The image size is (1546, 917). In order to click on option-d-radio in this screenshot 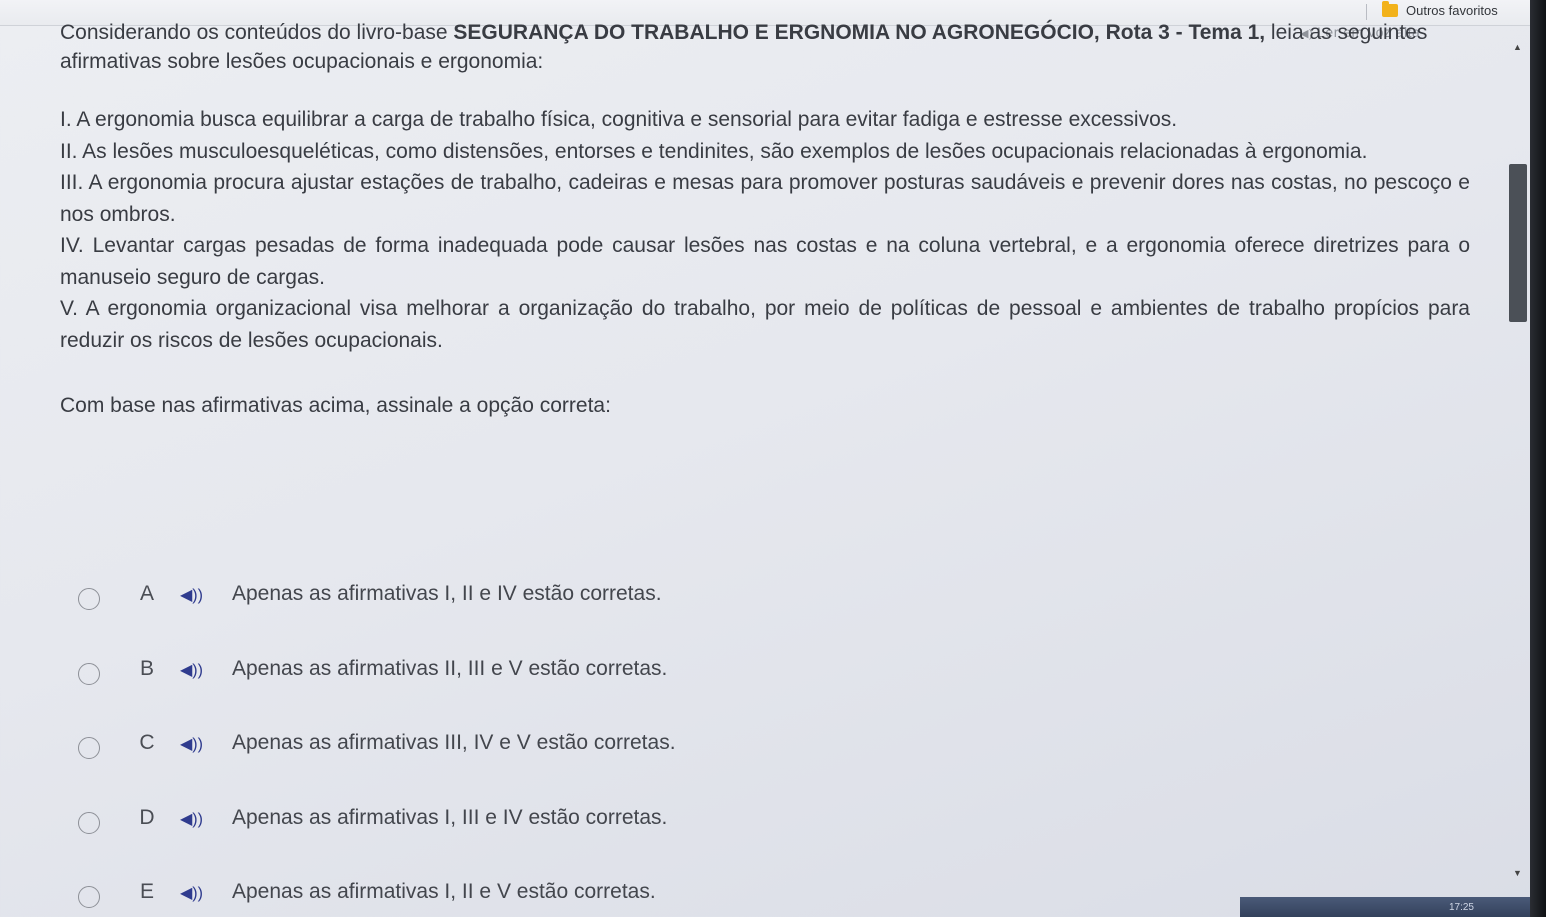, I will do `click(89, 822)`.